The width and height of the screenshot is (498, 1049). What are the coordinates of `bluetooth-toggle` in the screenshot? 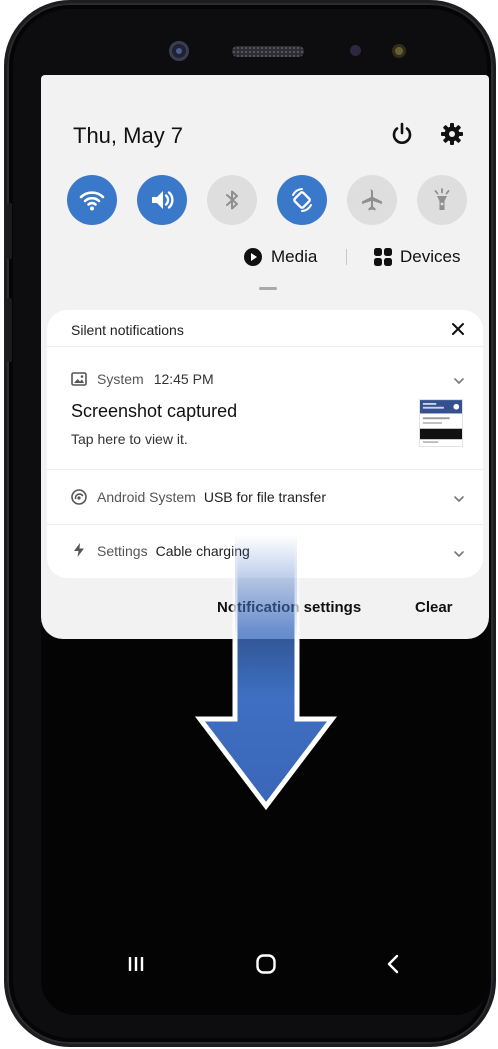 It's located at (232, 200).